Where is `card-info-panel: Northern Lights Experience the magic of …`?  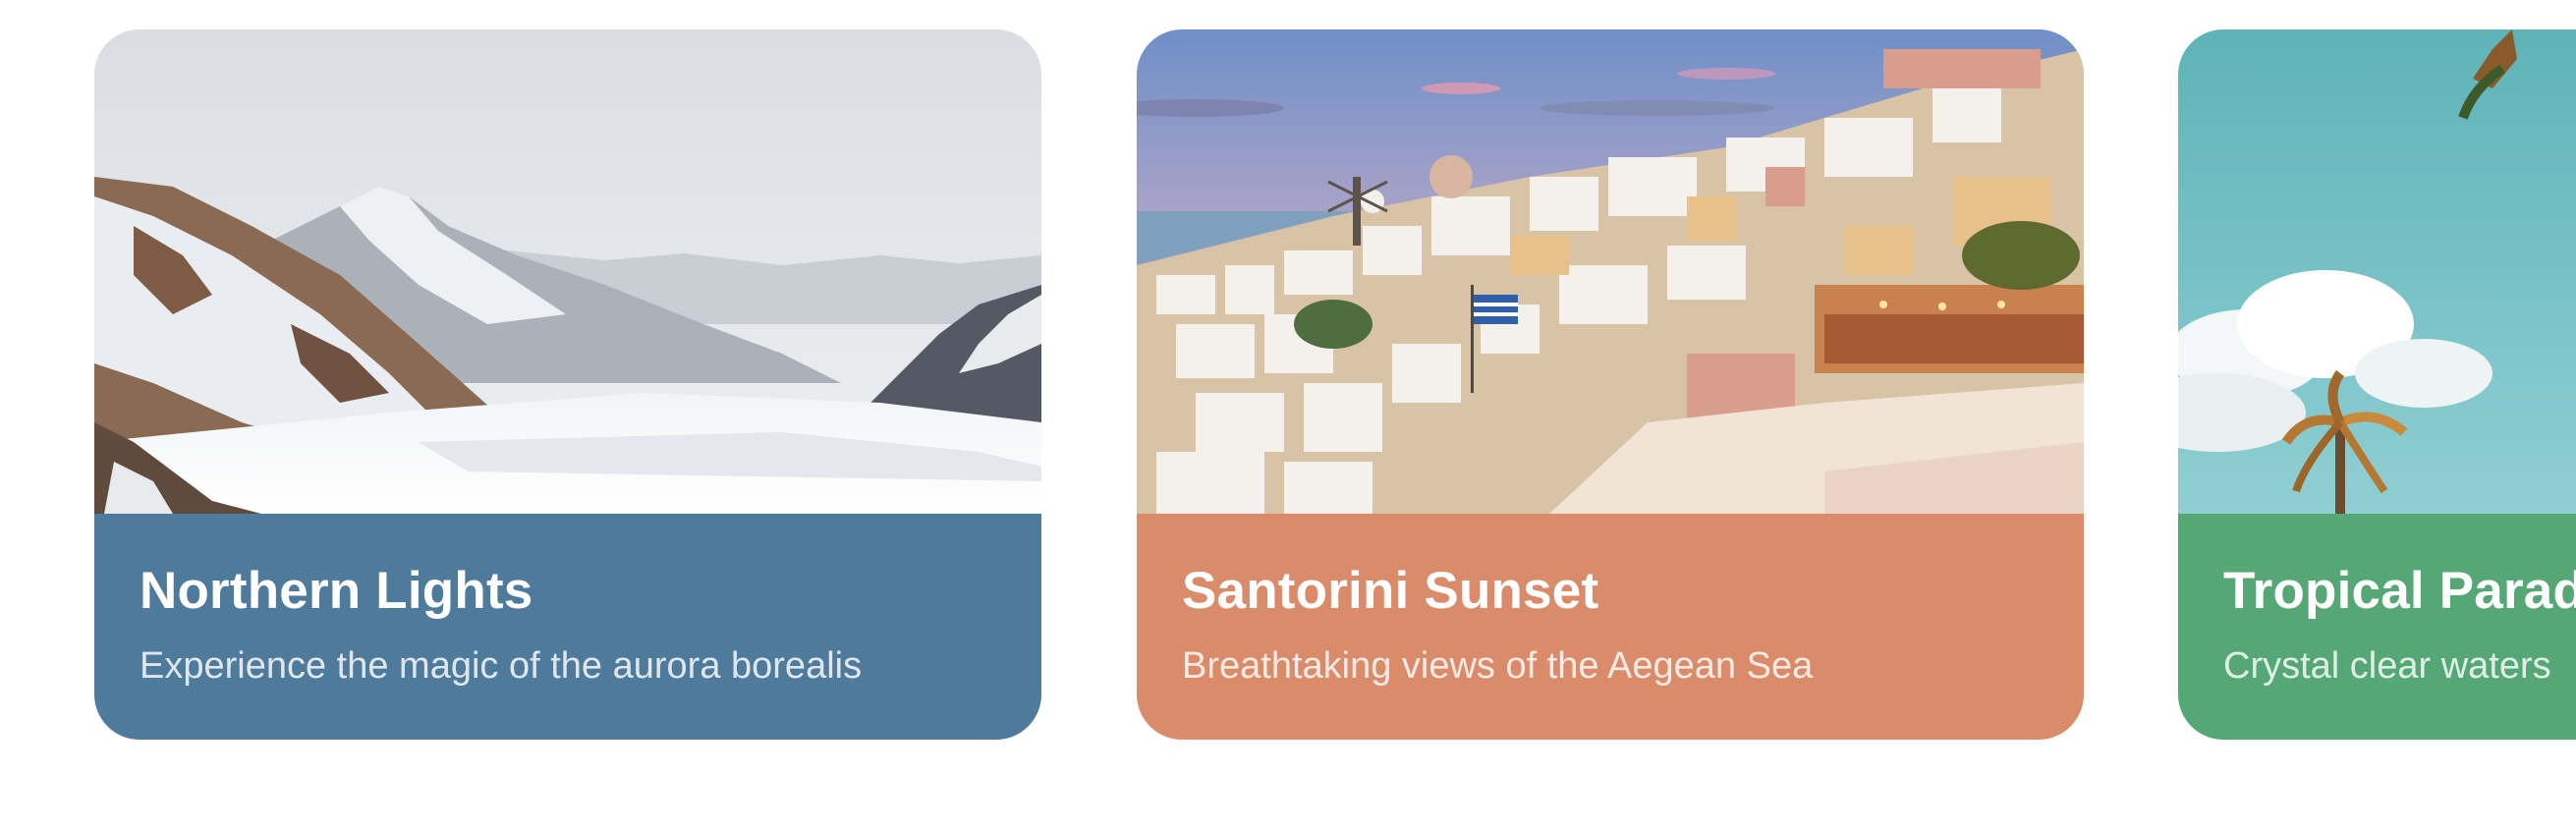
card-info-panel: Northern Lights Experience the magic of … is located at coordinates (567, 627).